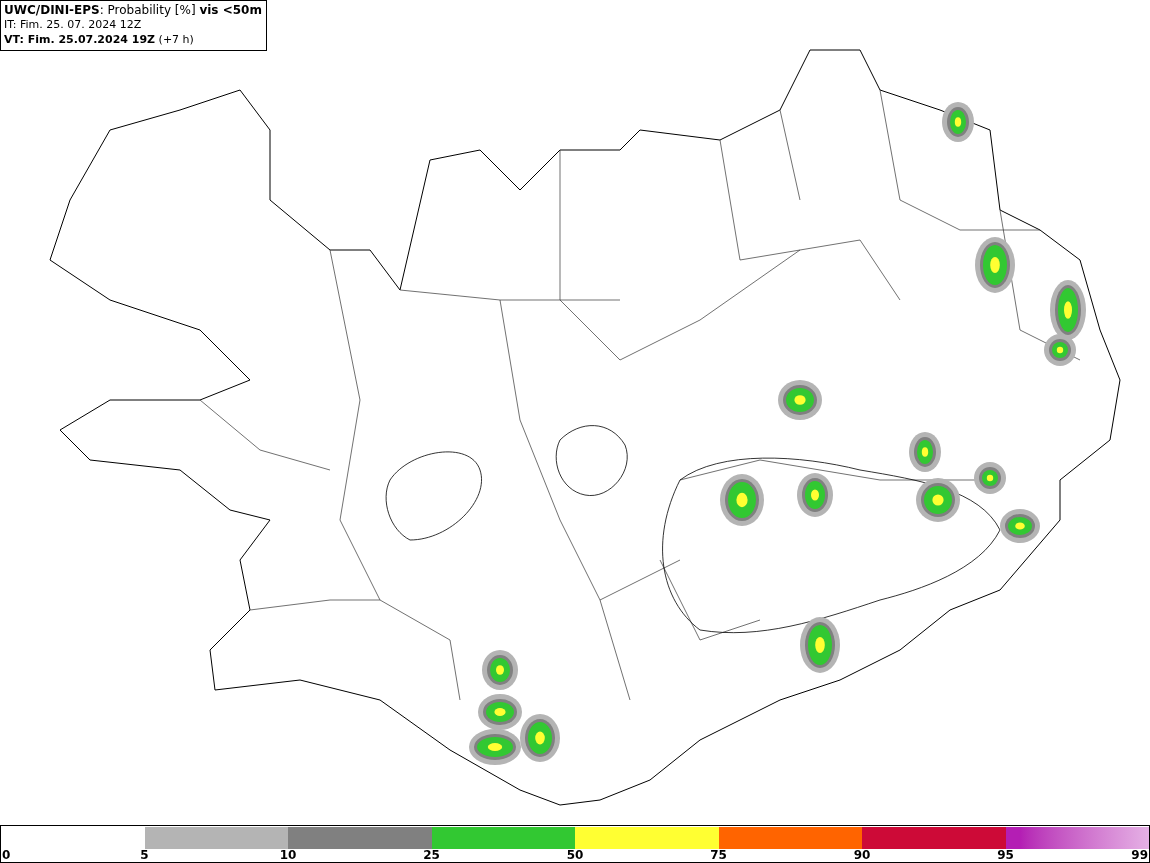  Describe the element at coordinates (1005, 855) in the screenshot. I see `legend-label: 95` at that location.